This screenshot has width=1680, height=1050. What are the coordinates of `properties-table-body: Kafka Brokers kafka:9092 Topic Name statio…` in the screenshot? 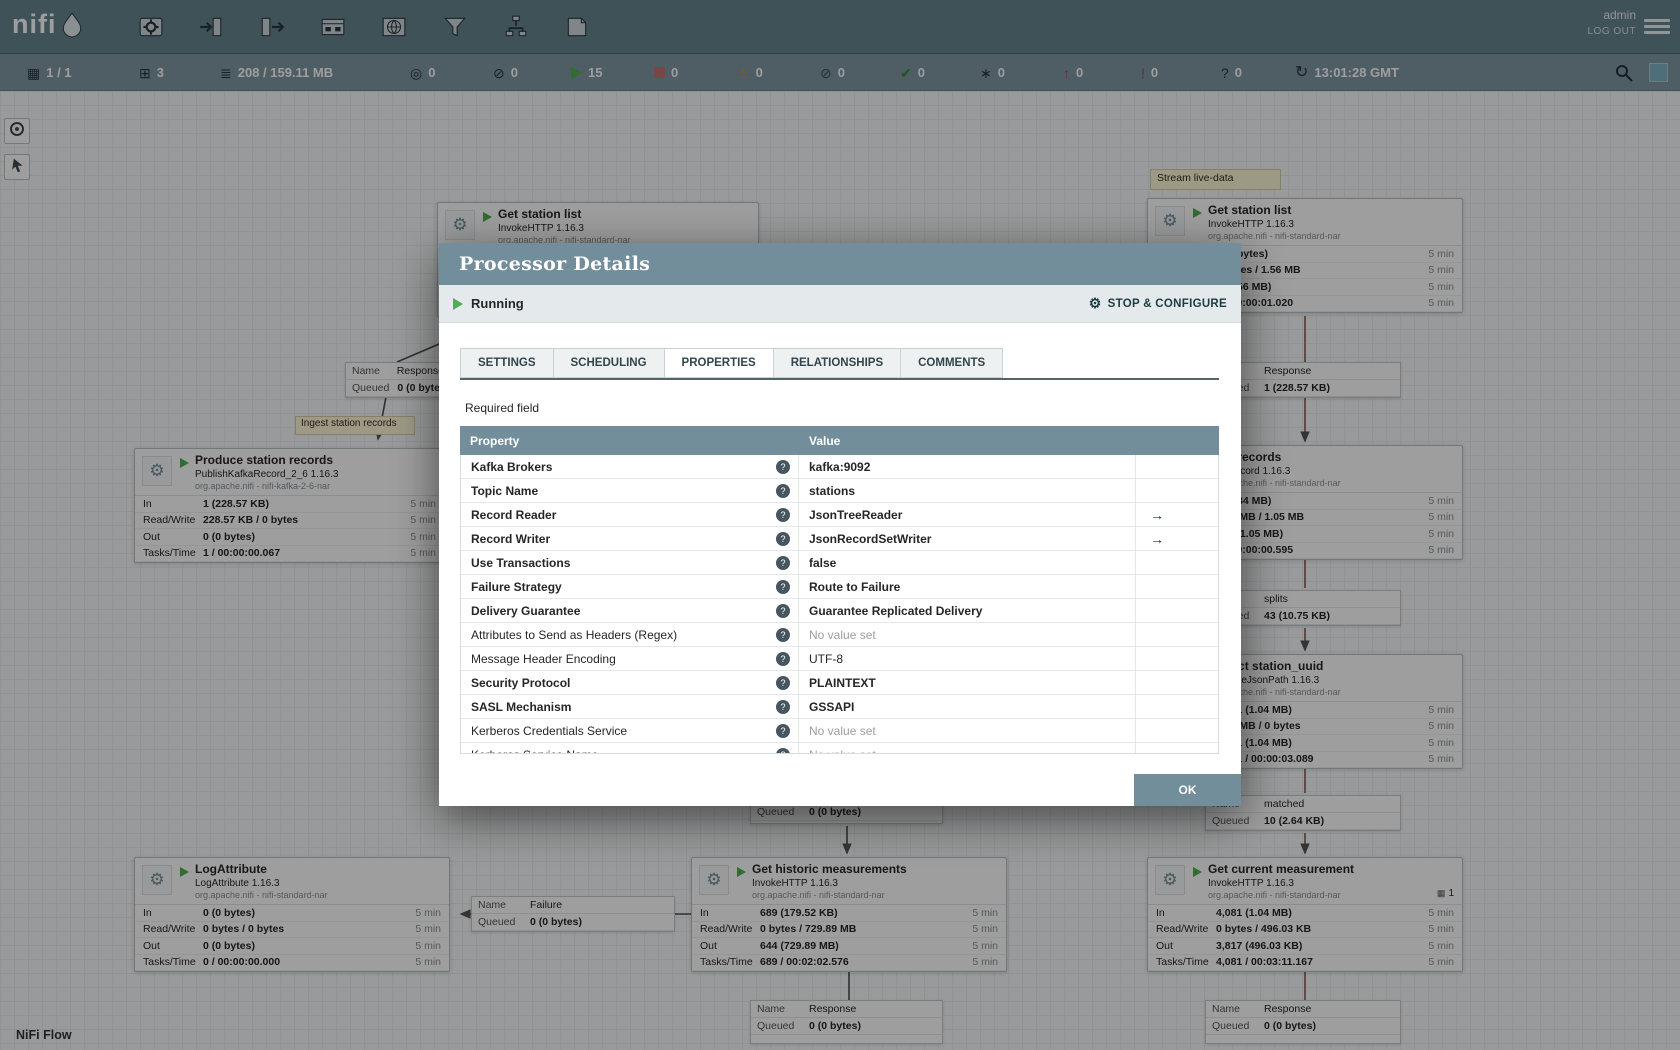 It's located at (839, 604).